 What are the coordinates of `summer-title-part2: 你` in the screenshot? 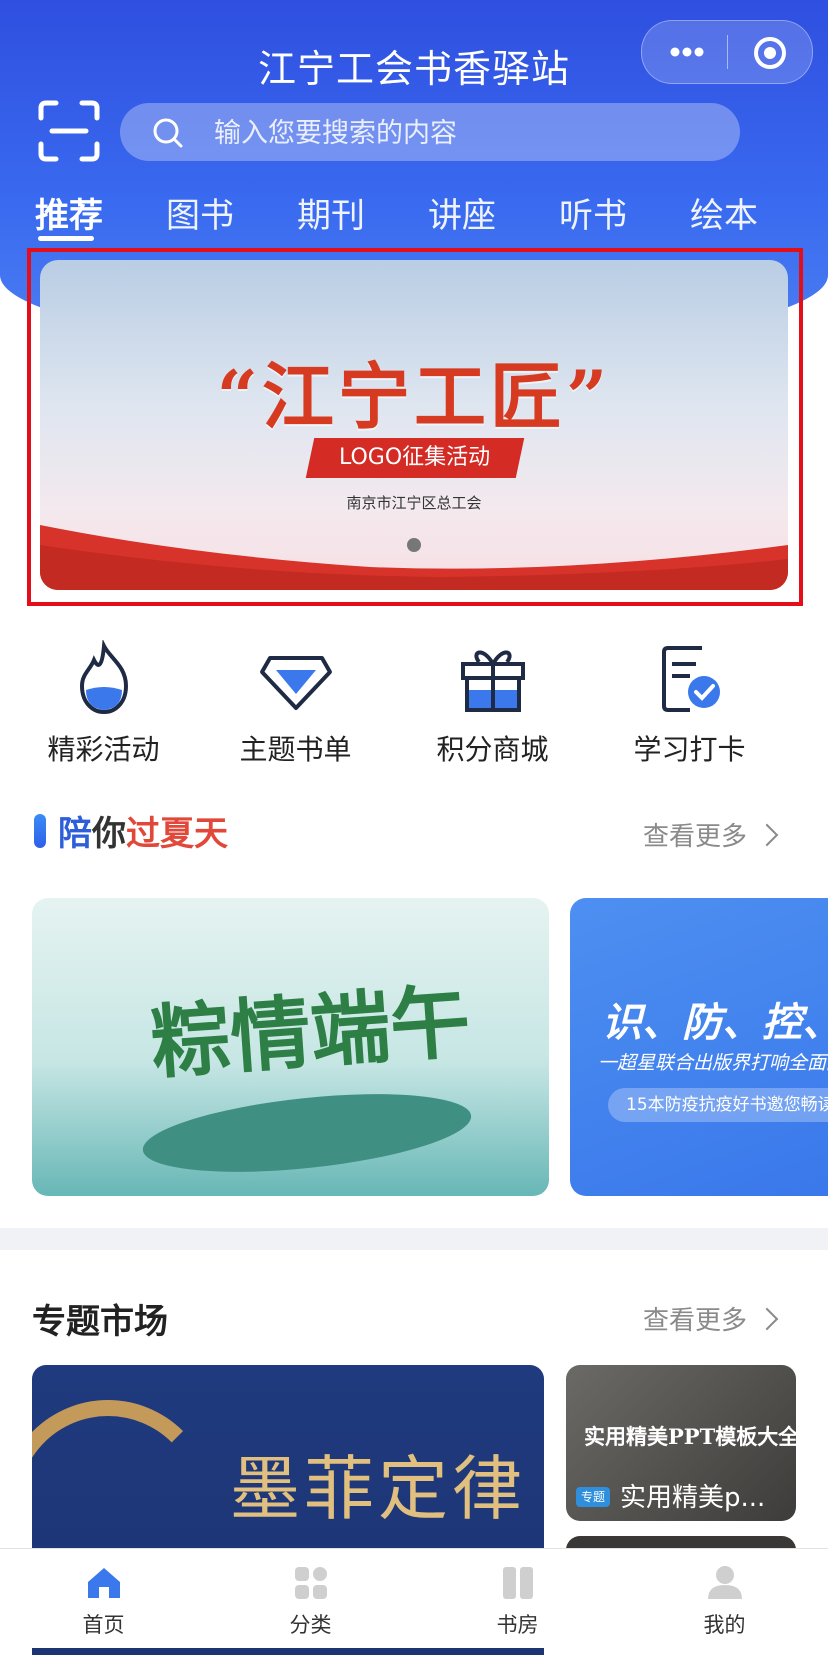 It's located at (109, 834).